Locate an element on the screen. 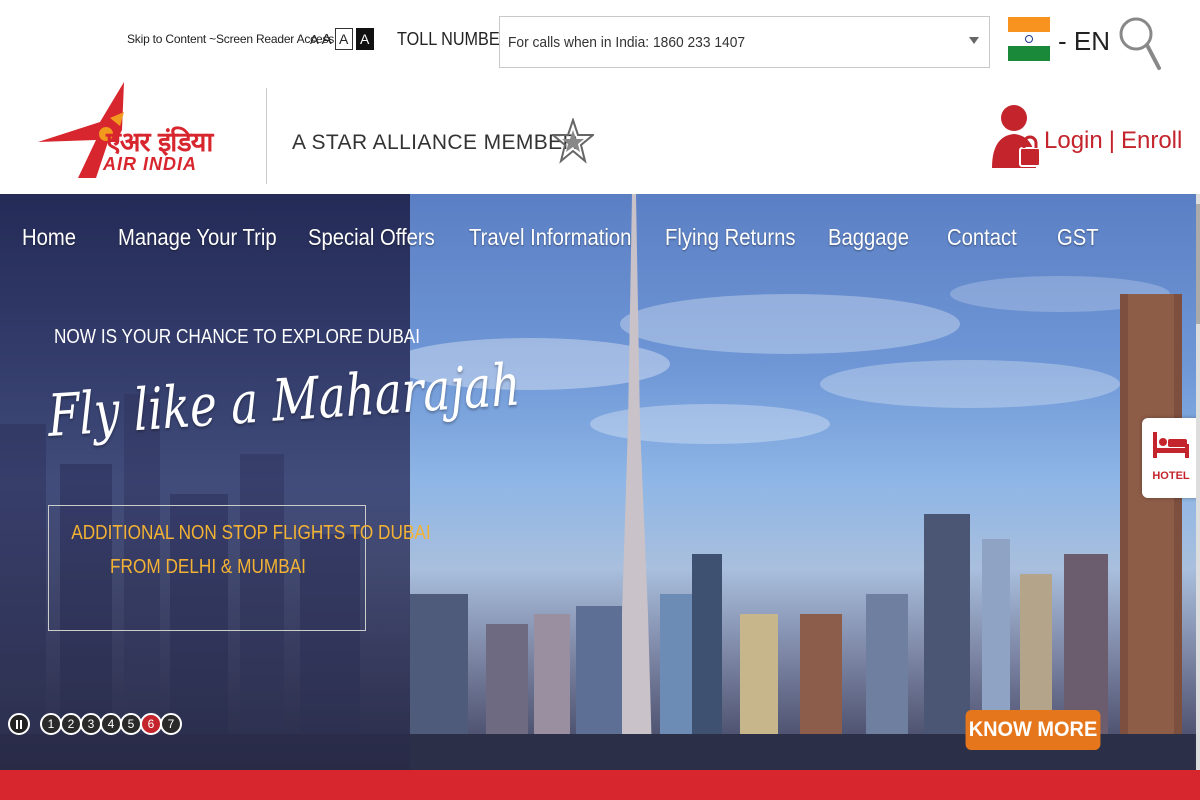  nav-item-special-offers: Special Offers is located at coordinates (371, 237).